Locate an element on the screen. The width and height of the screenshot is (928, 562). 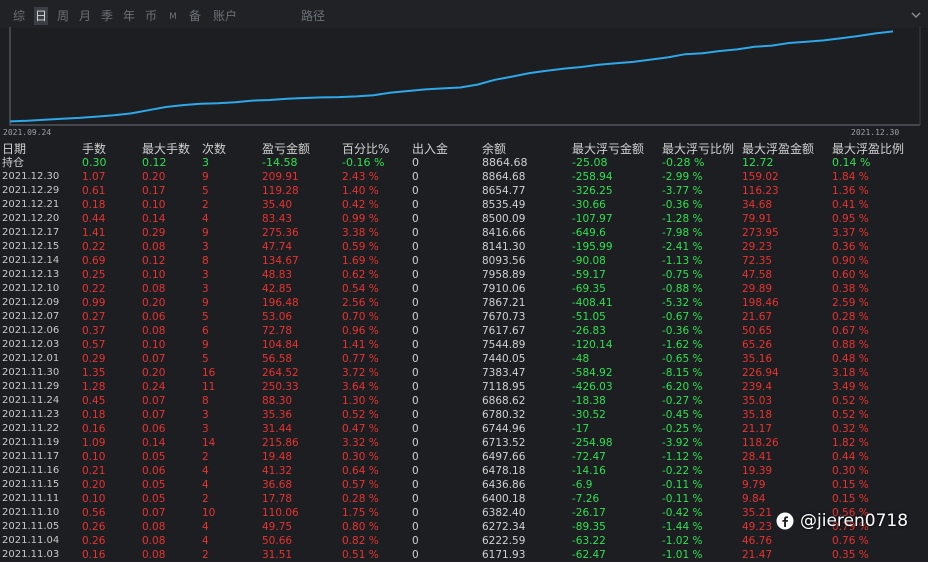
cell-lots: 1.28 is located at coordinates (94, 387).